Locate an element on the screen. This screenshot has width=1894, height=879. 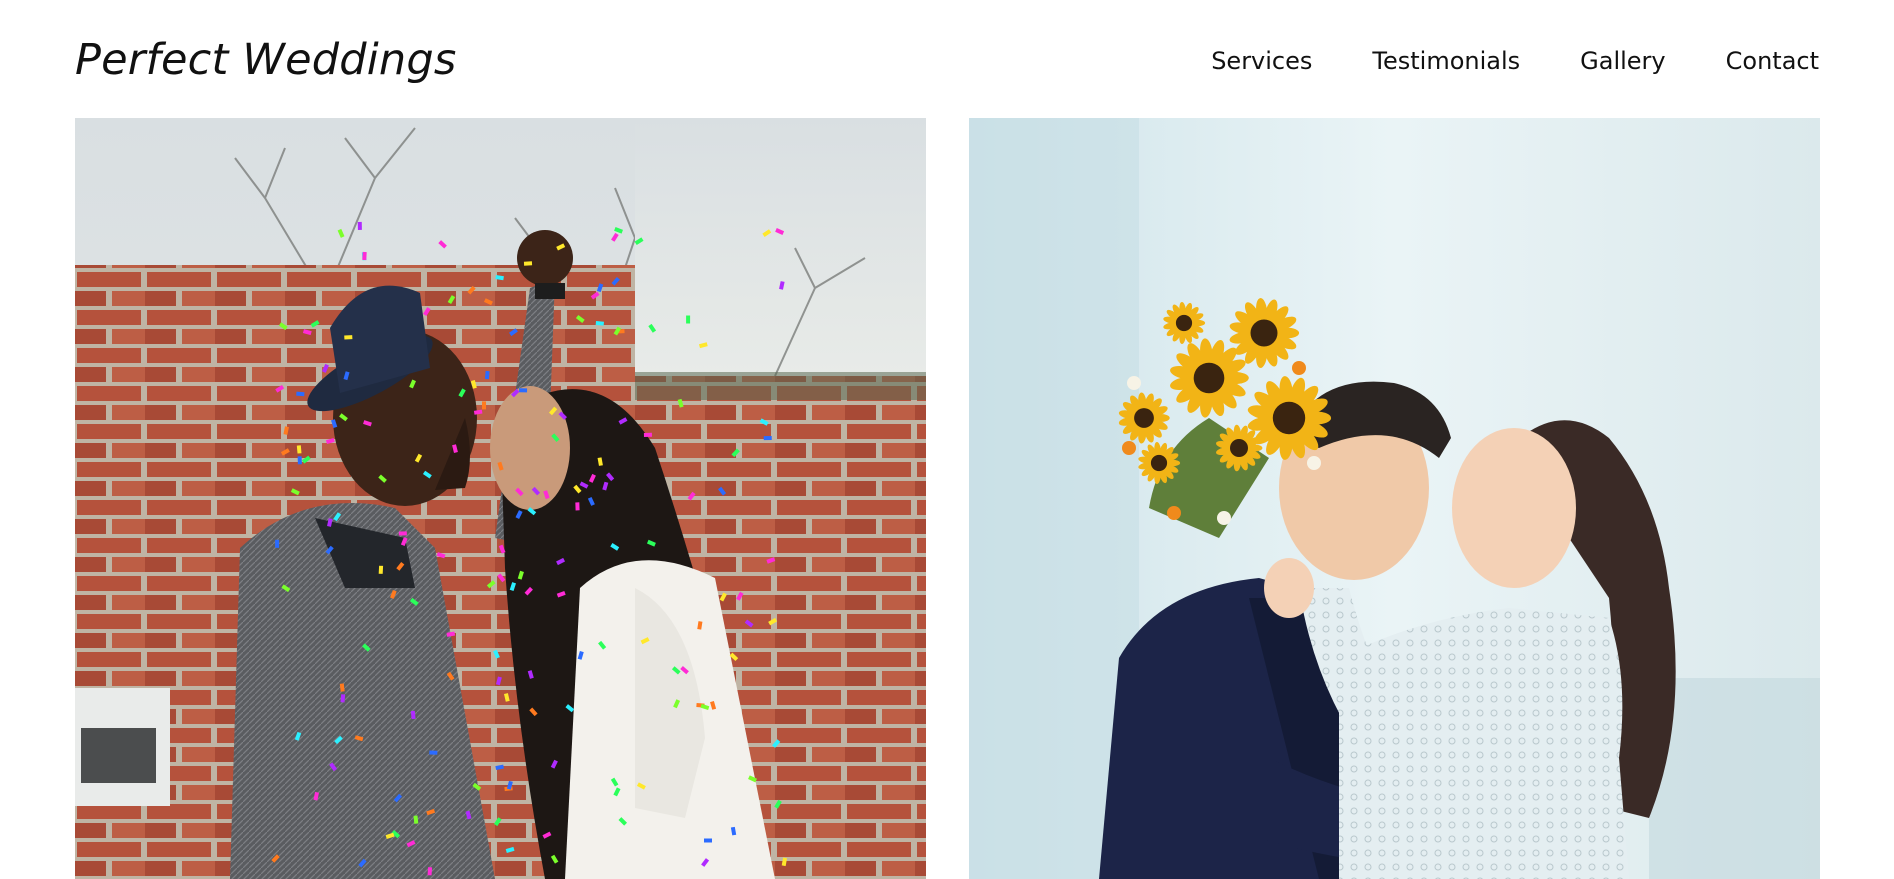
main-nav: Services Testimonials Gallery Contact is located at coordinates (1515, 61).